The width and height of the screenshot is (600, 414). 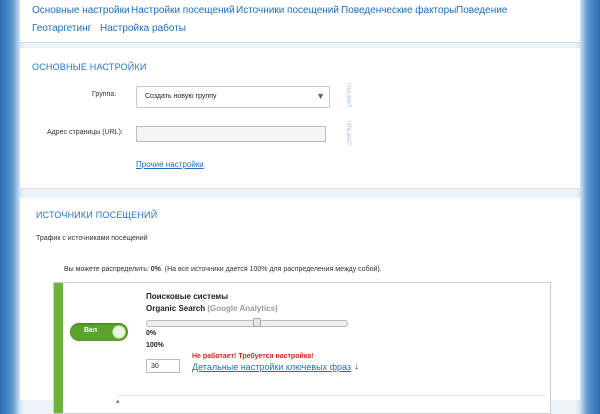 What do you see at coordinates (58, 348) in the screenshot?
I see `source-status-bar` at bounding box center [58, 348].